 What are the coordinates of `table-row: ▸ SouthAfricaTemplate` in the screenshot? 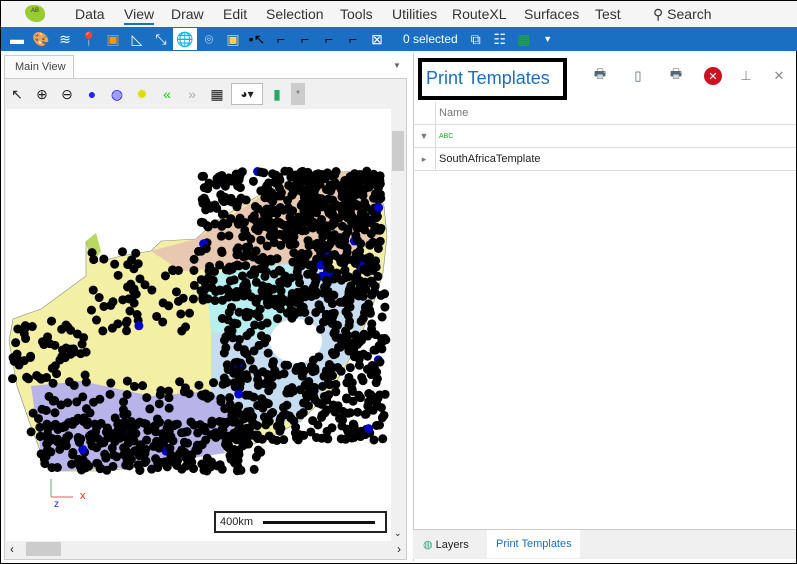 It's located at (604, 159).